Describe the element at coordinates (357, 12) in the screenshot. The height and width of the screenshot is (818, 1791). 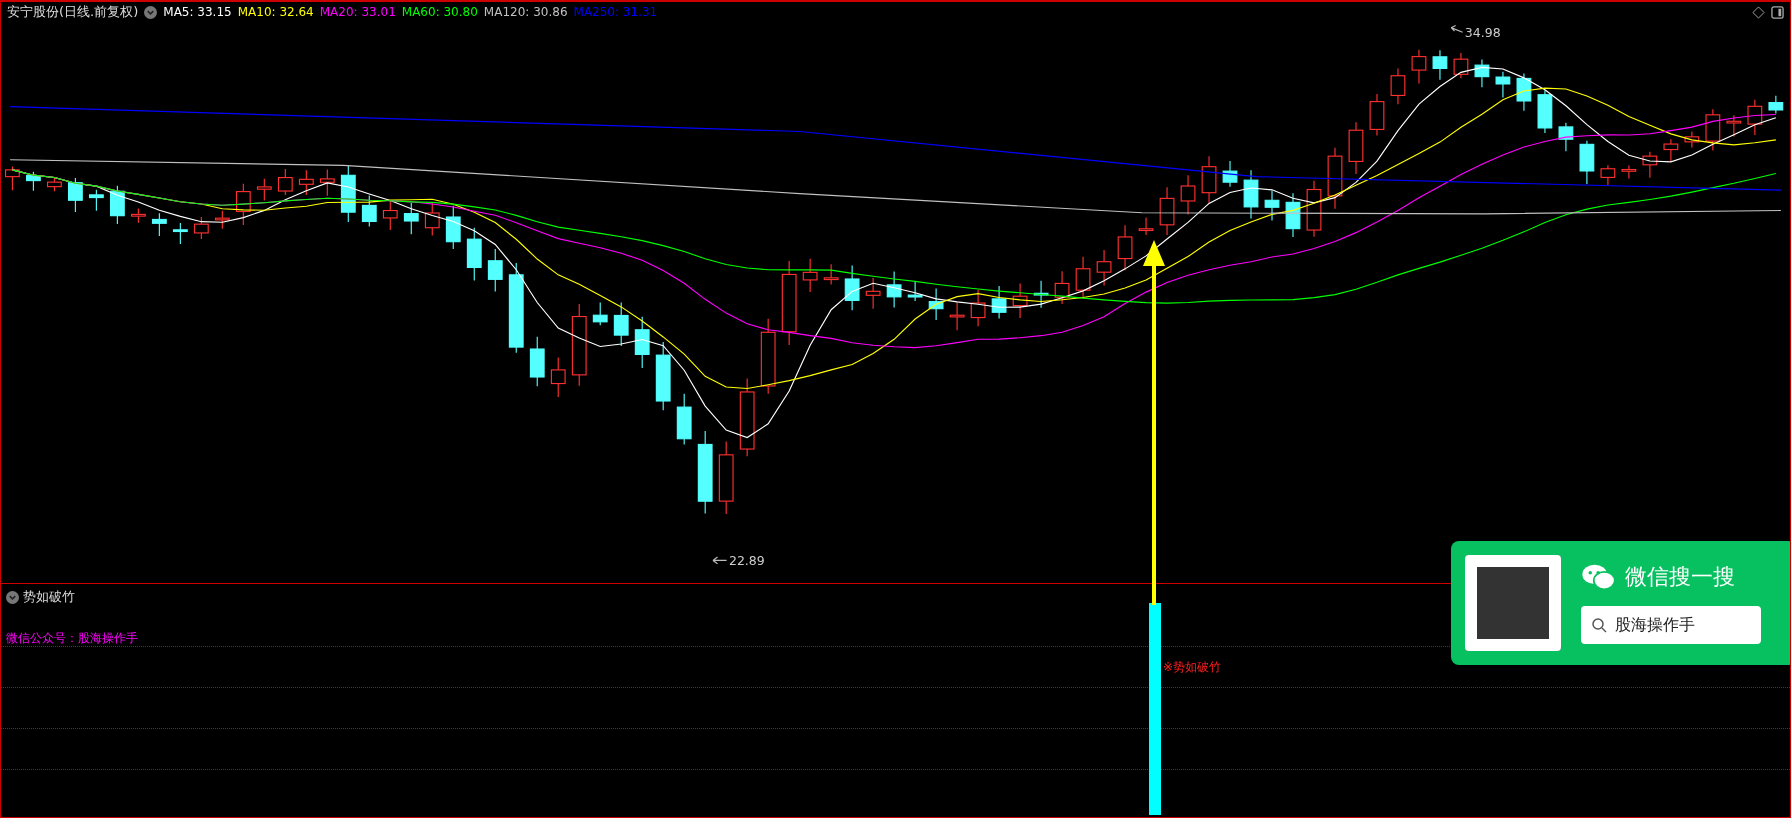
I see `moving-average-label: MA20: 33.01` at that location.